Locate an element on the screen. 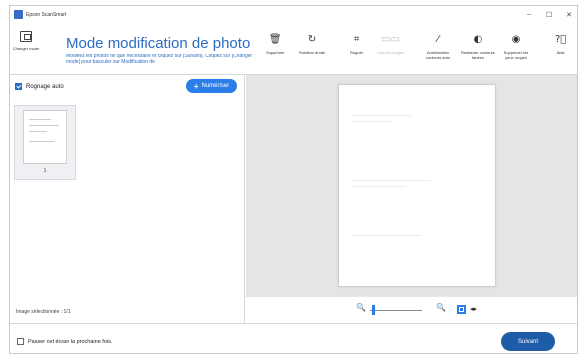 This screenshot has width=578, height=354. zoom-slider-thumb is located at coordinates (373, 310).